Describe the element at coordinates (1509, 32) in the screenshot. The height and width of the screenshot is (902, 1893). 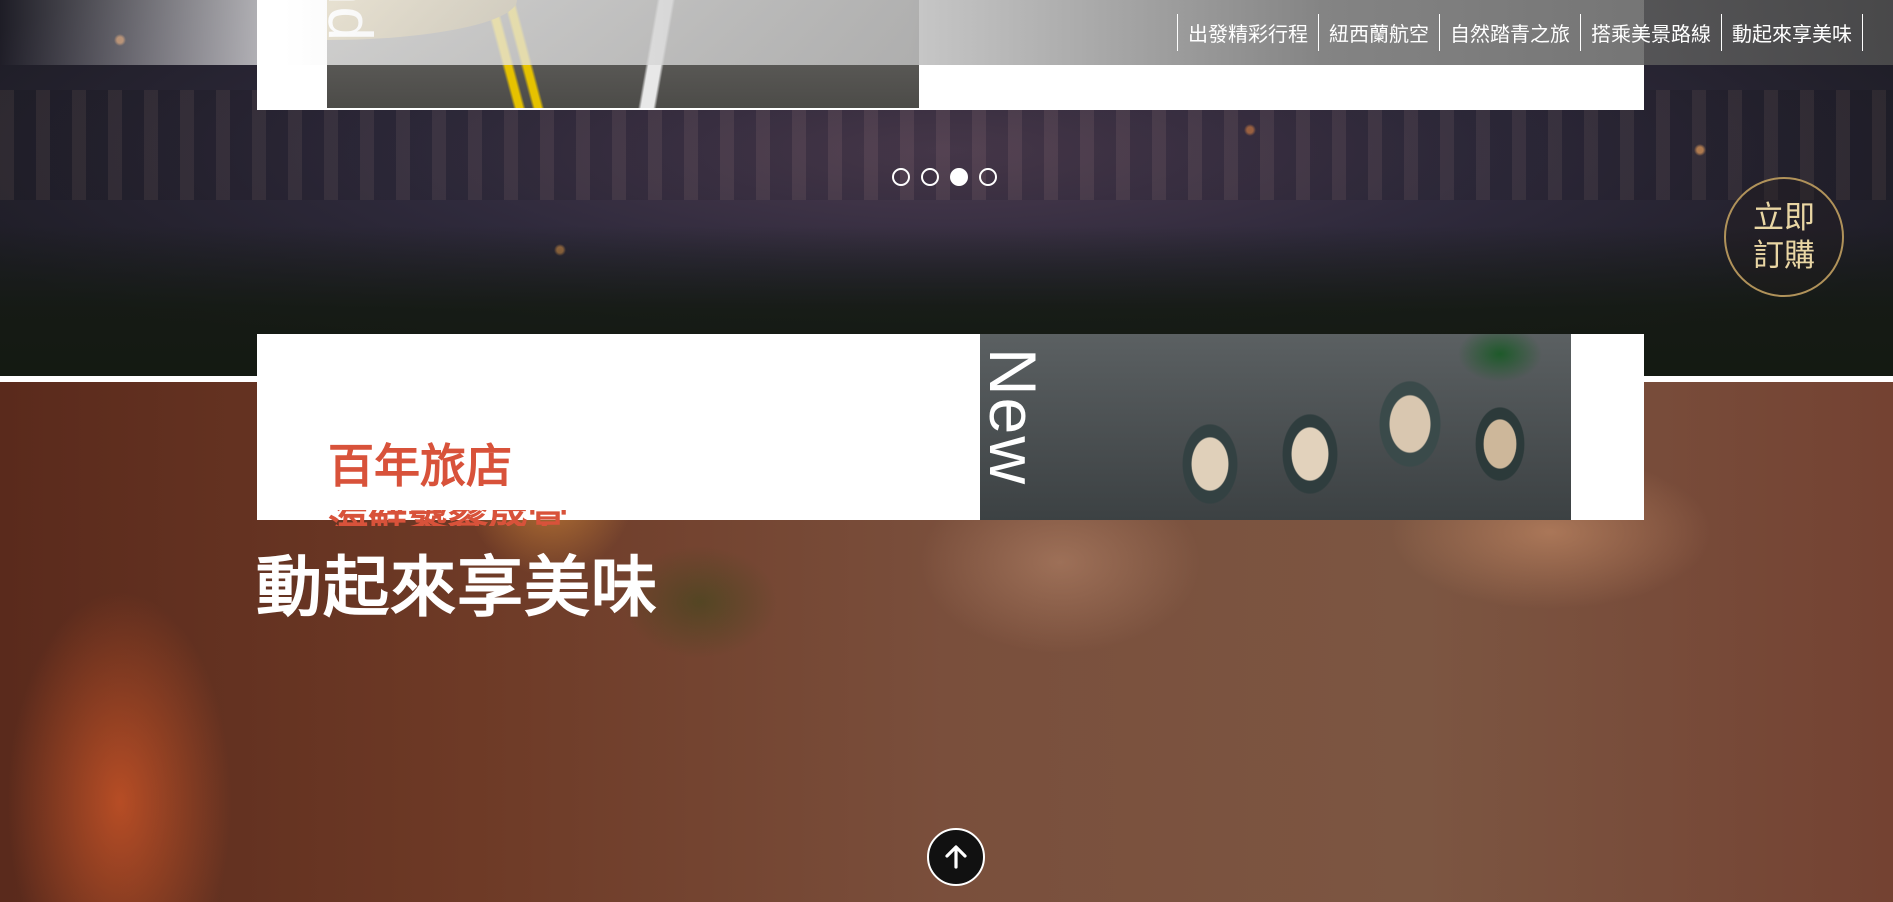
I see `nav-item-nature-trip: 自然踏青之旅` at that location.